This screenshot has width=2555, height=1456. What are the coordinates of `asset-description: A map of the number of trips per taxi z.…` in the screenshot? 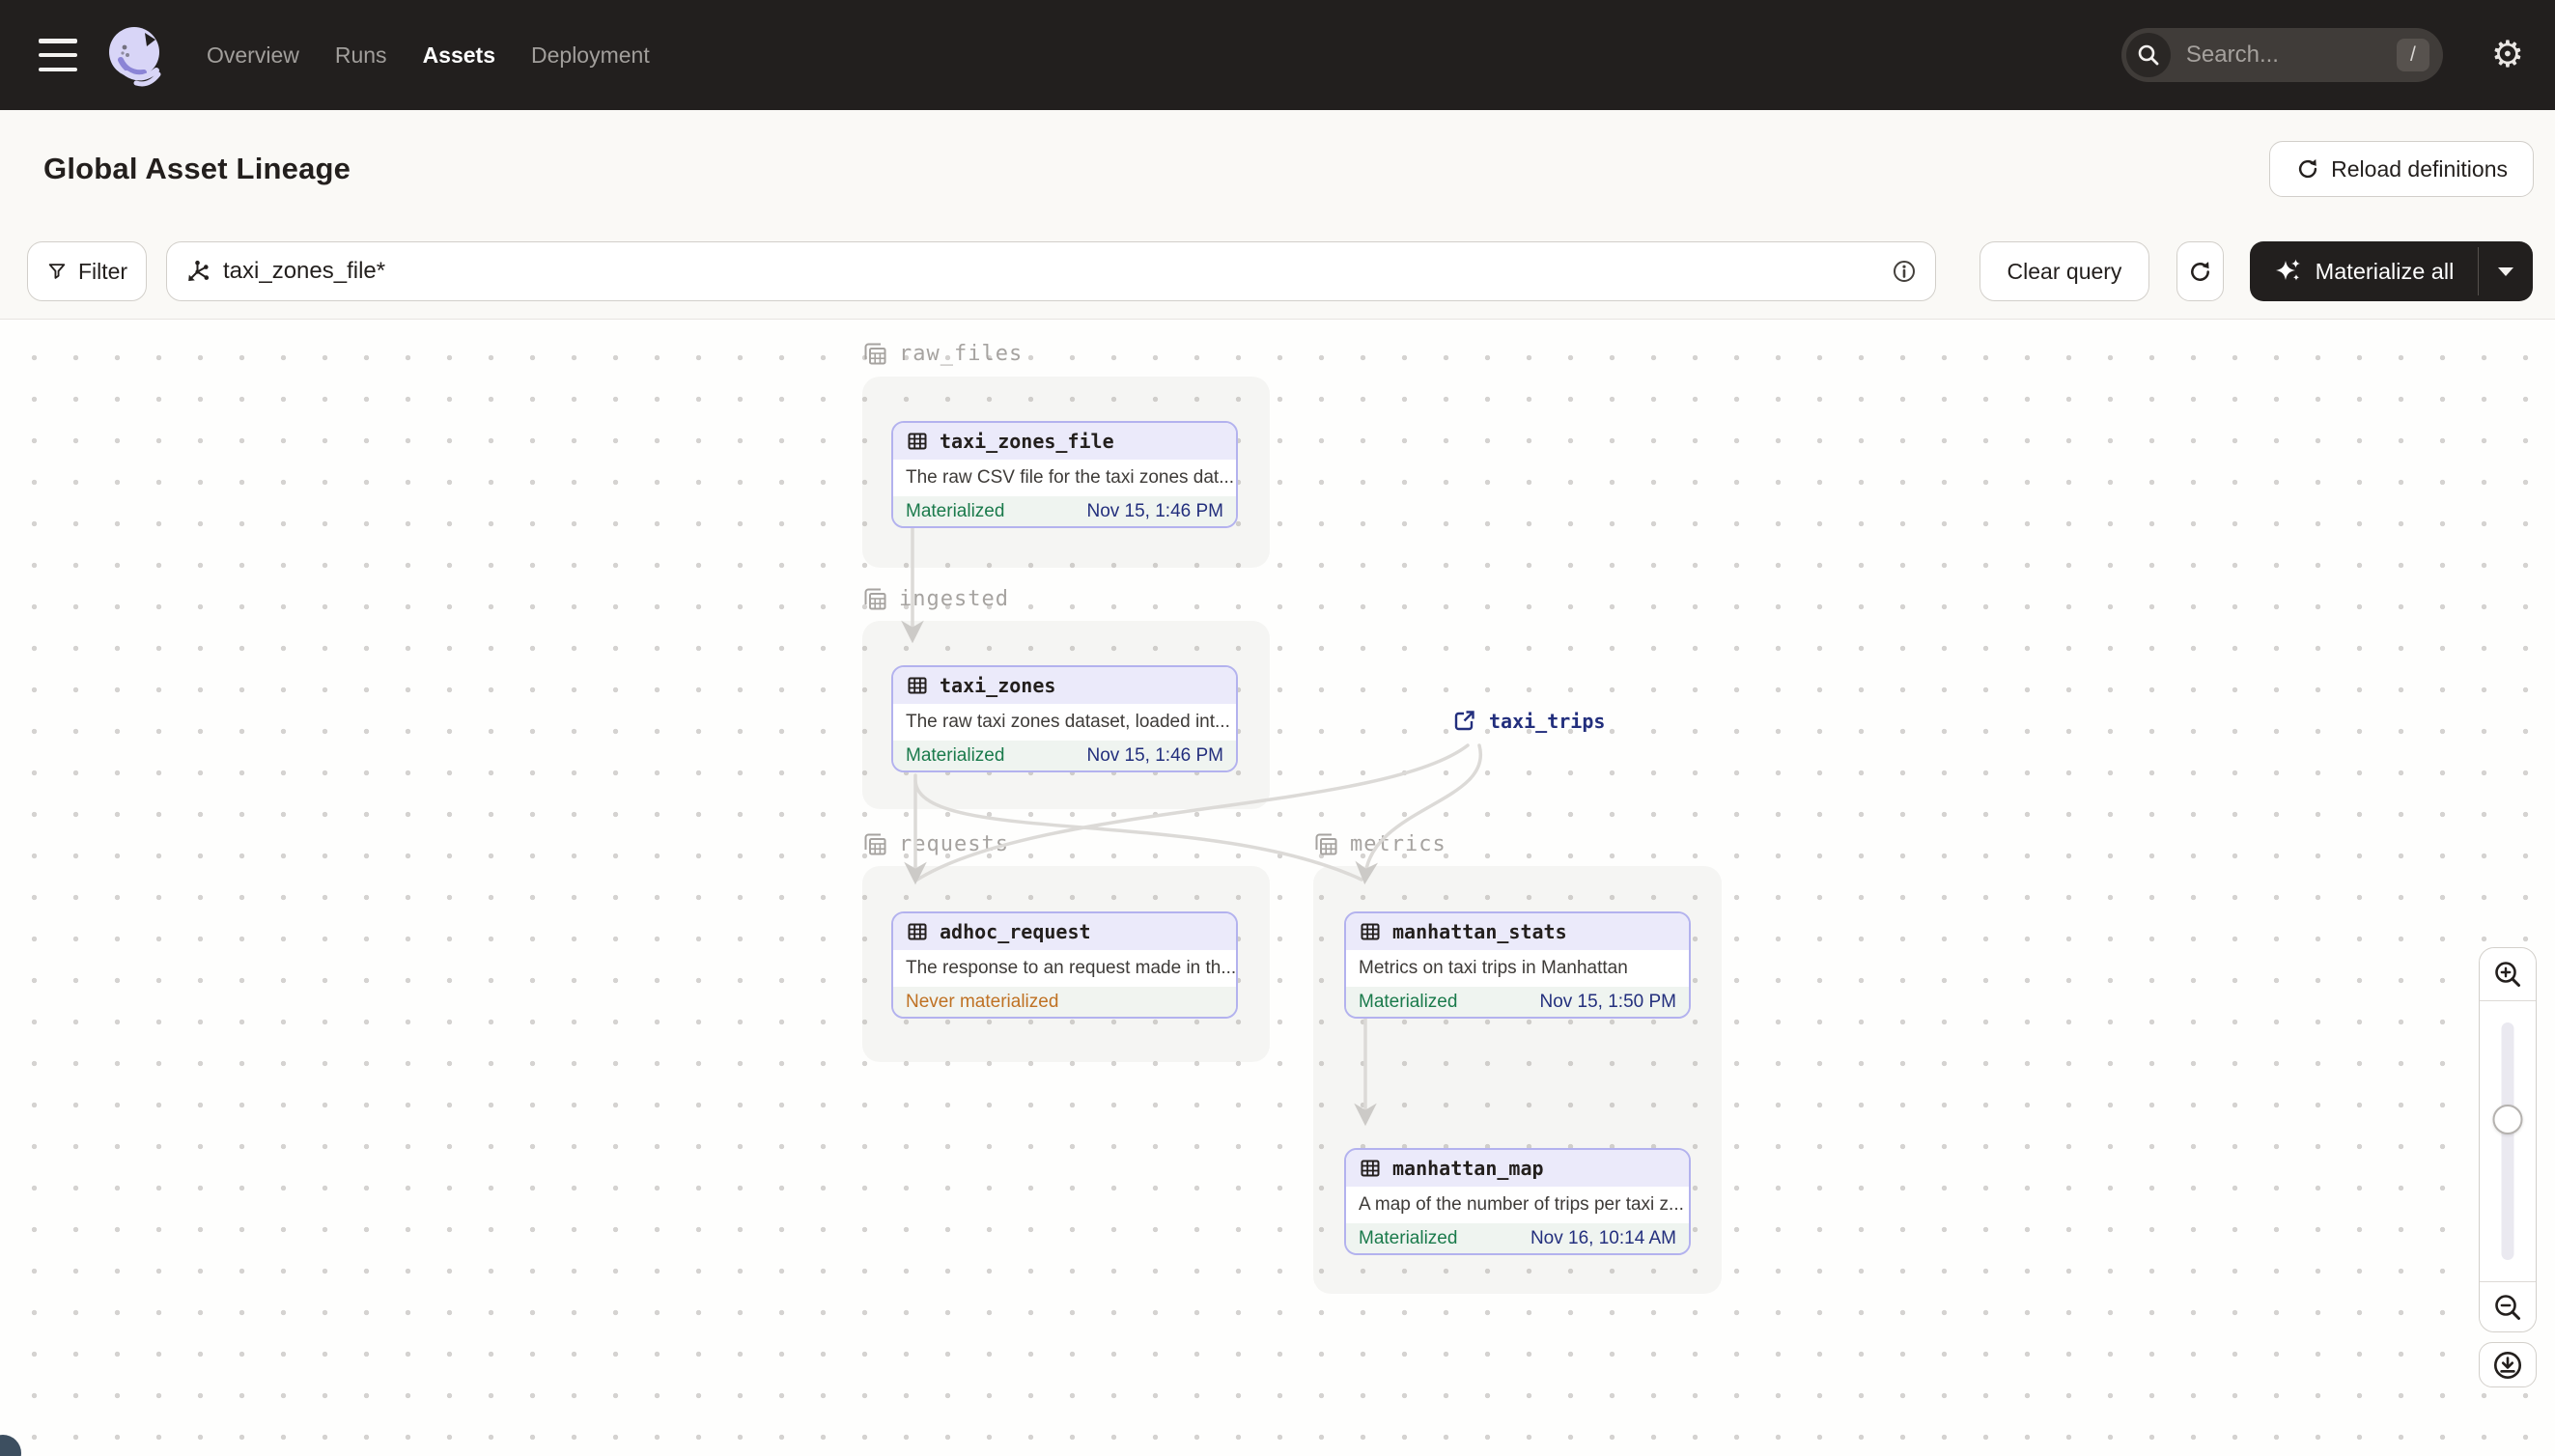 It's located at (1521, 1205).